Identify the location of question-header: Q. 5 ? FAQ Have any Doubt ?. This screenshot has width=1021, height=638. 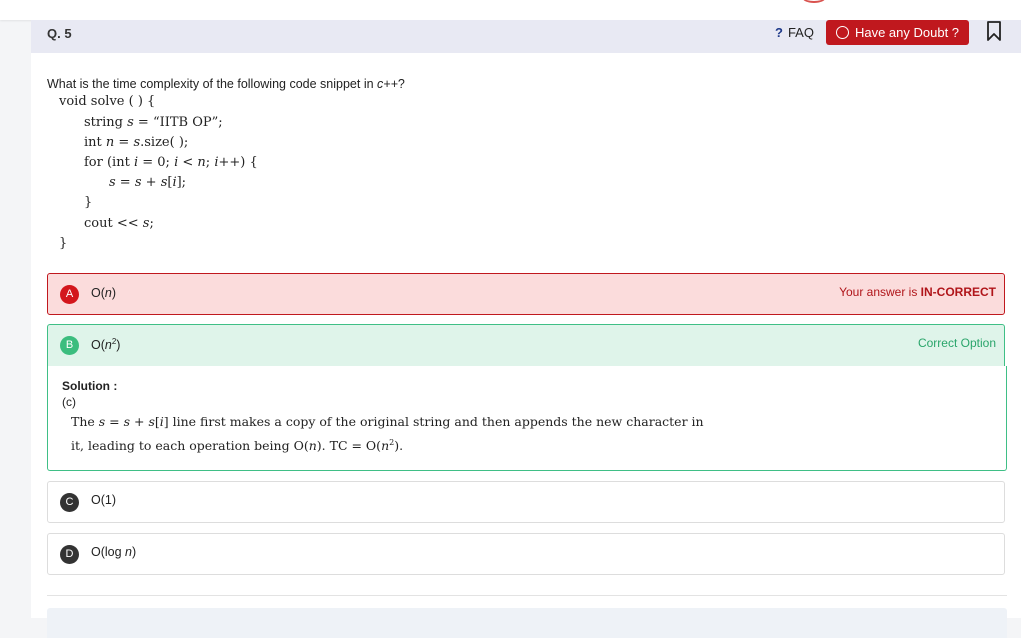
(526, 36).